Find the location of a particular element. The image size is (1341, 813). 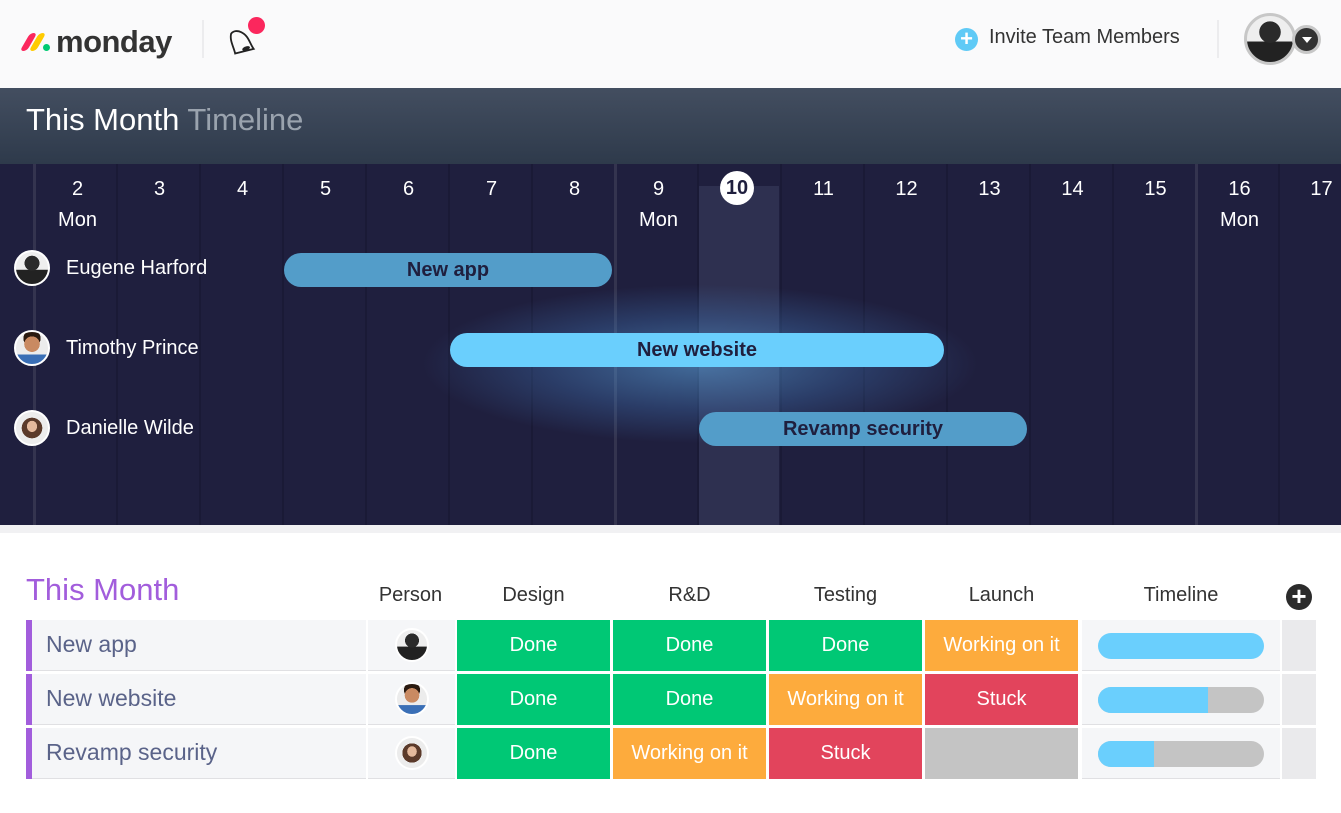

user-avatar is located at coordinates (1270, 39).